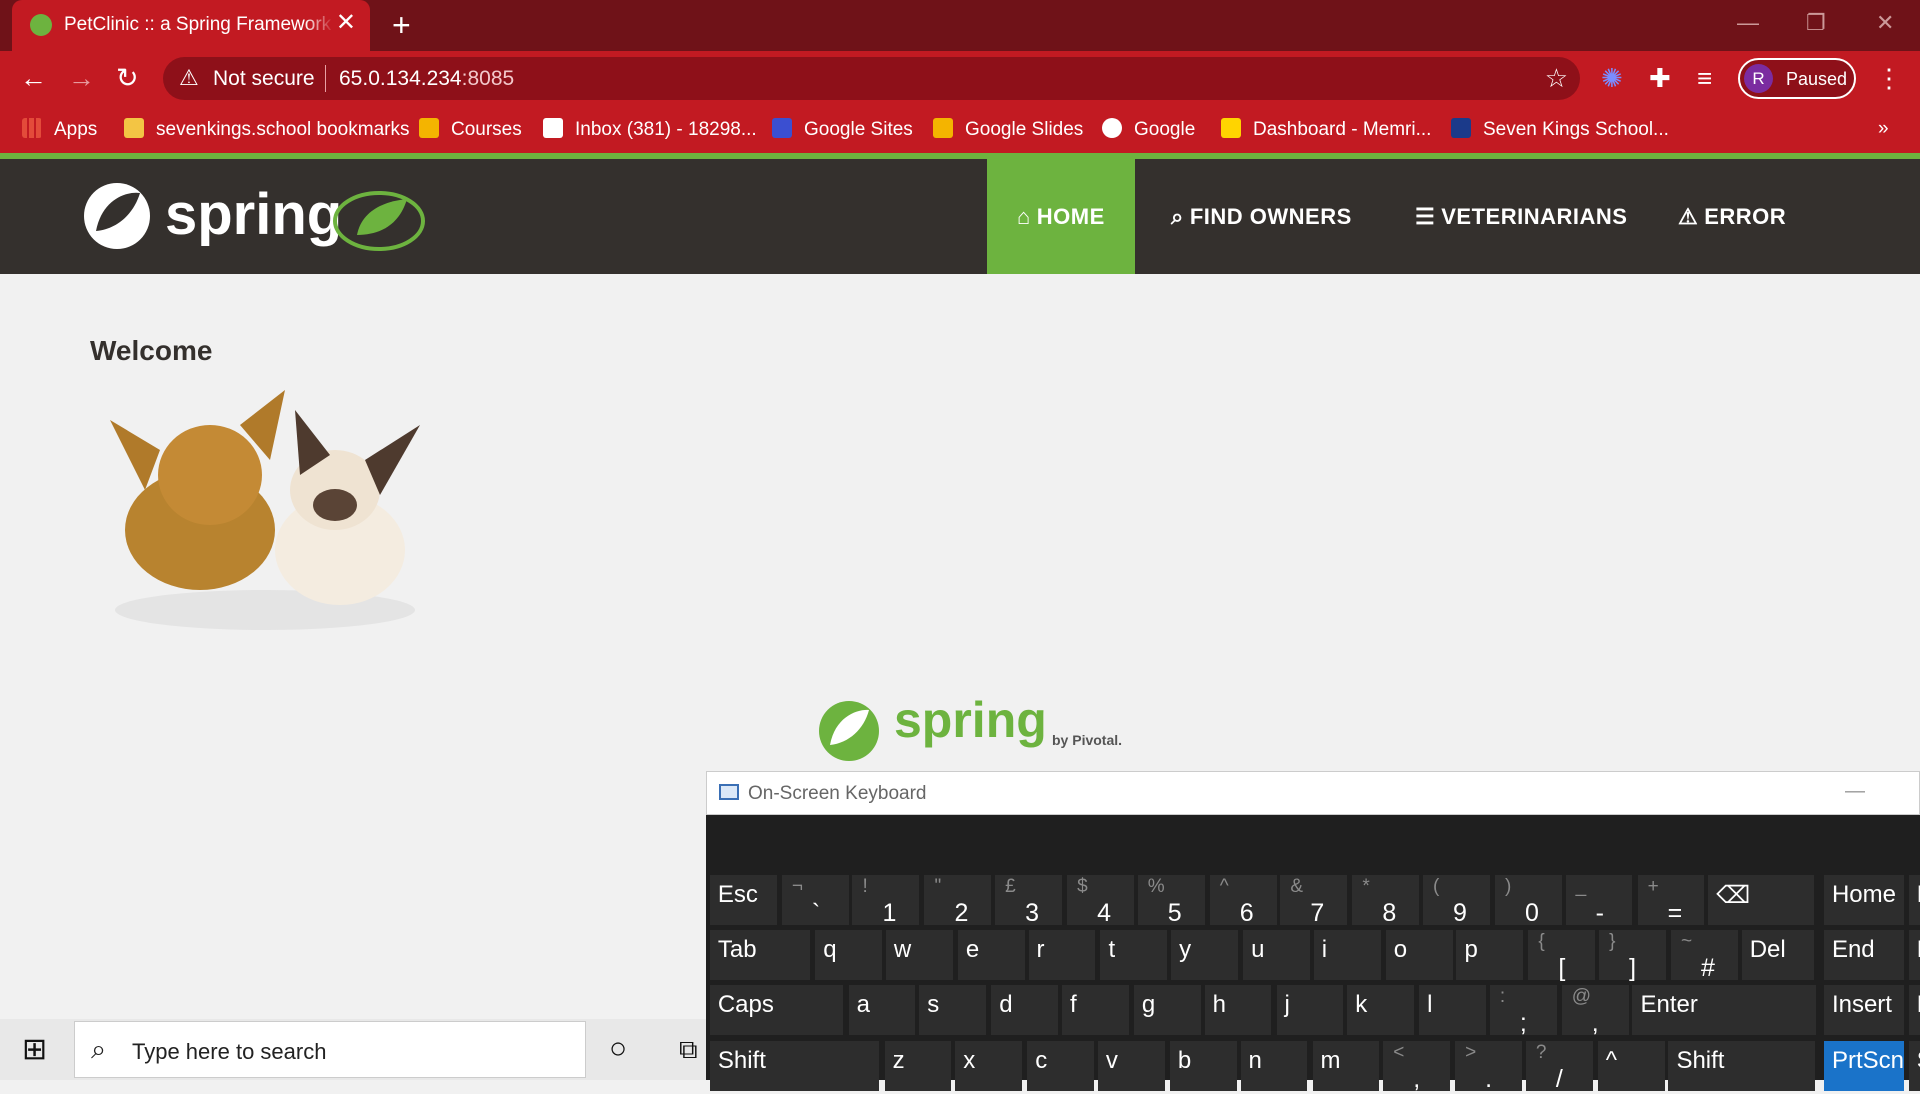 Image resolution: width=1920 pixels, height=1094 pixels. Describe the element at coordinates (1131, 1066) in the screenshot. I see `key-v: v` at that location.